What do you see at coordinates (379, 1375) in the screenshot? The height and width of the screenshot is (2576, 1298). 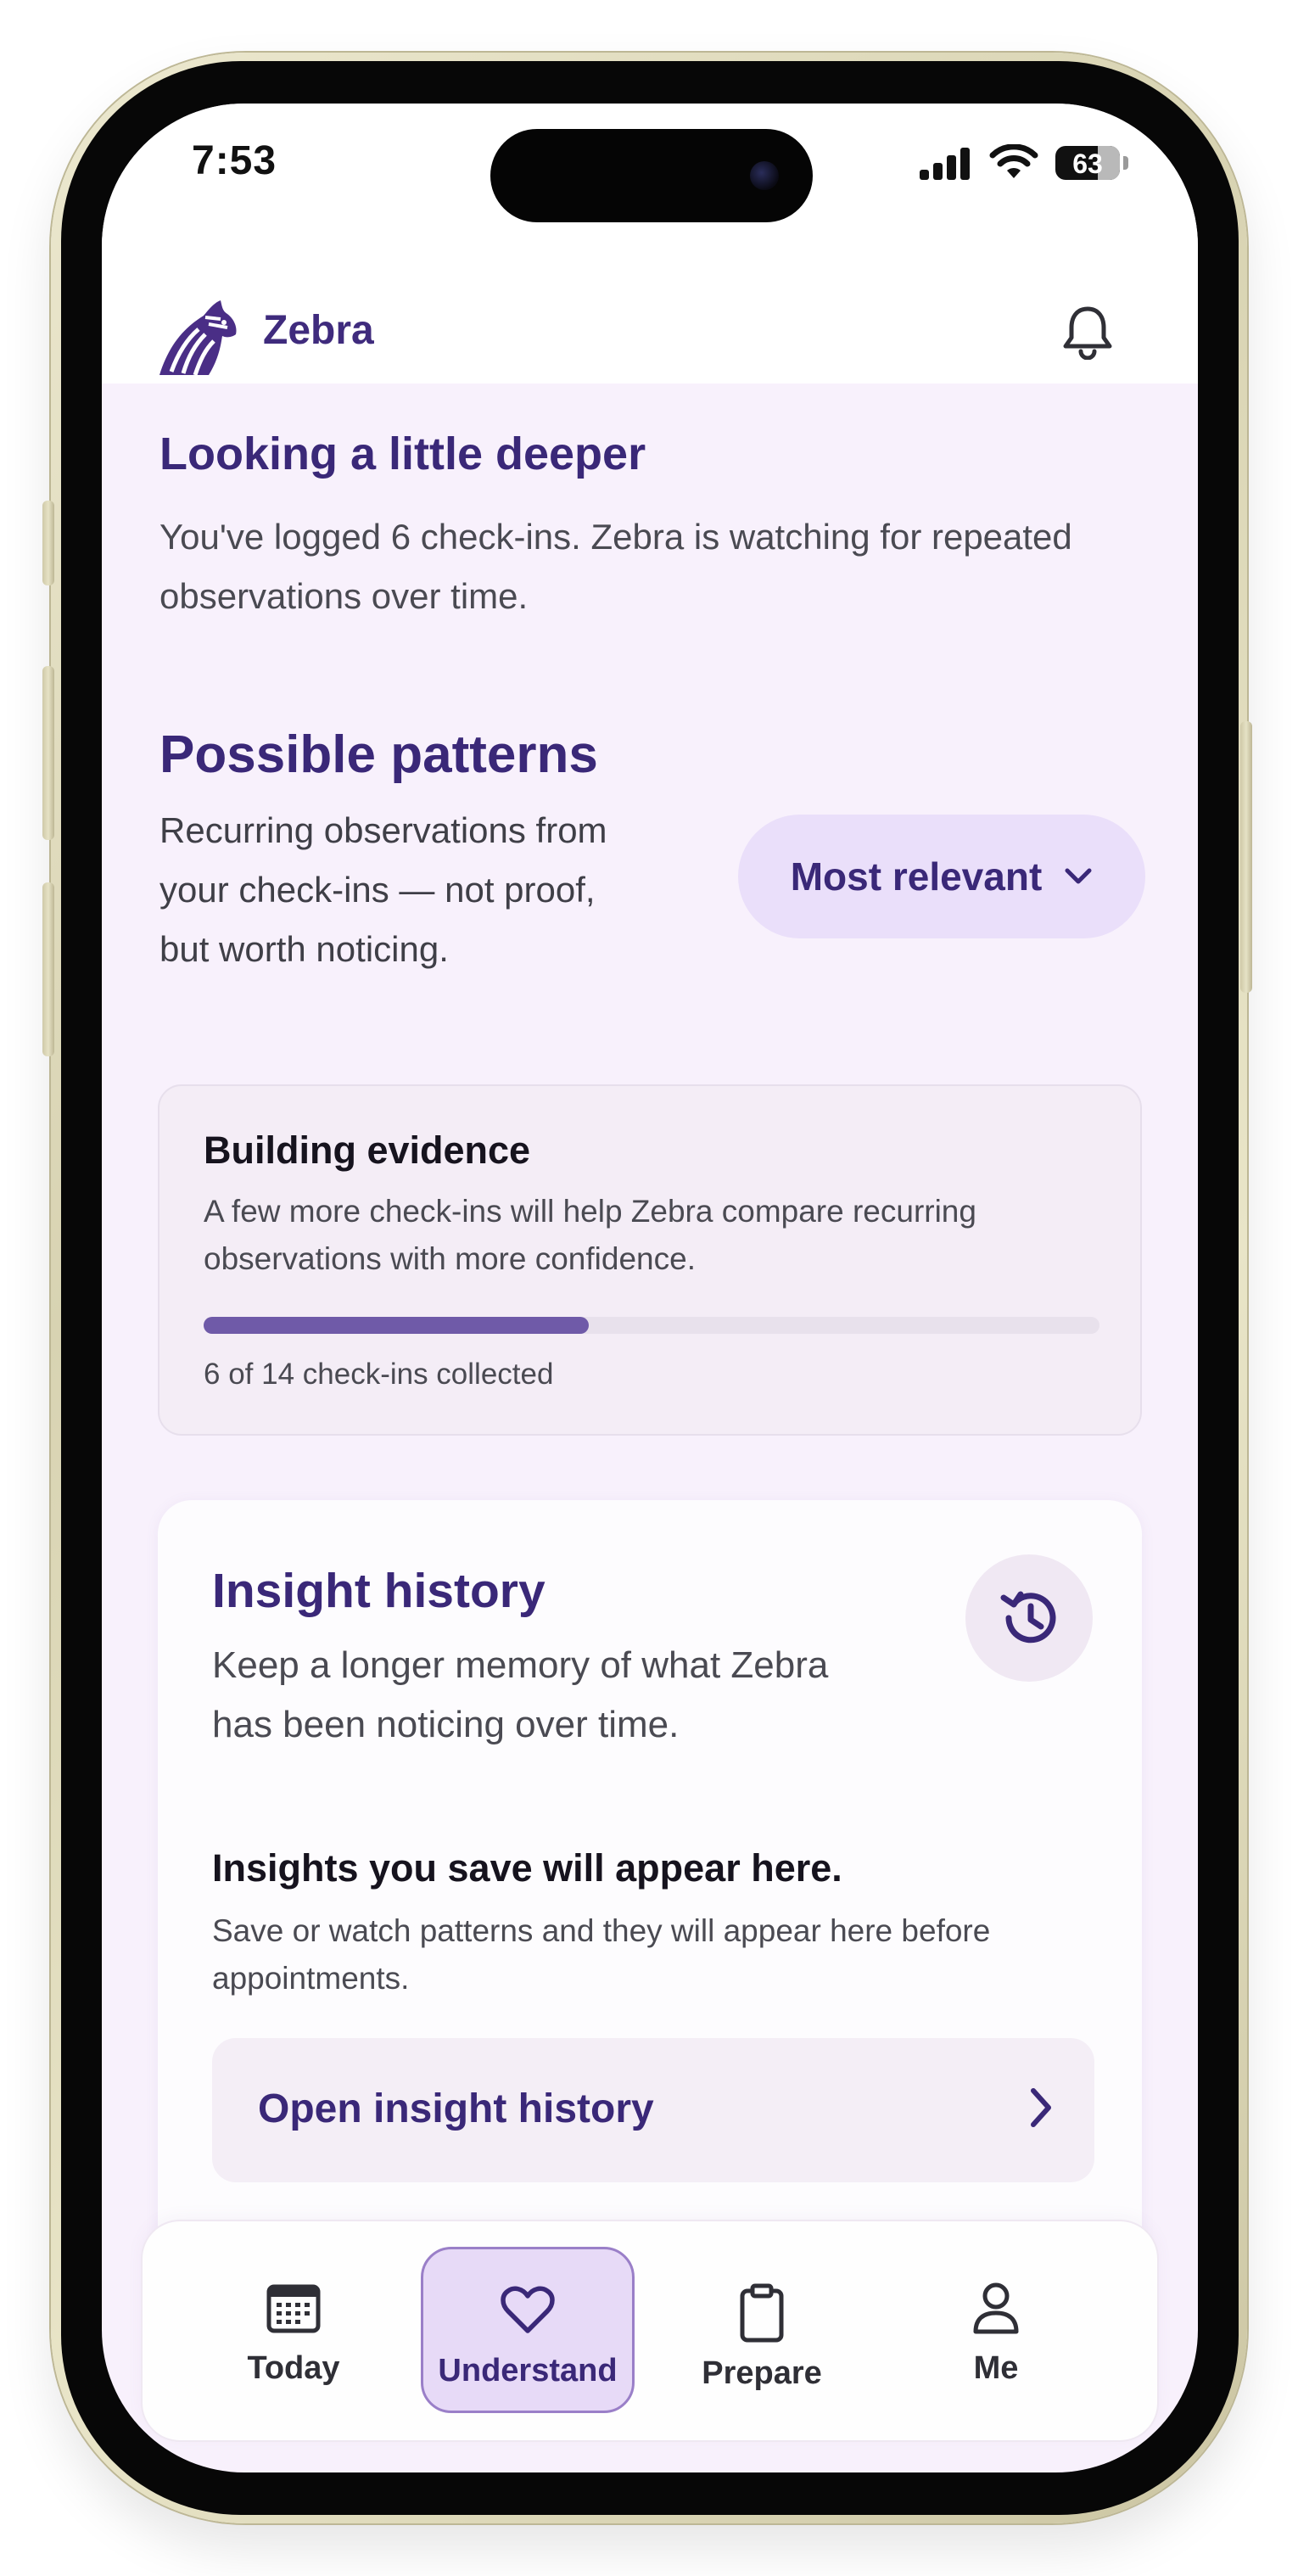 I see `evidence-progress-text: 6 of 14 check-ins collected` at bounding box center [379, 1375].